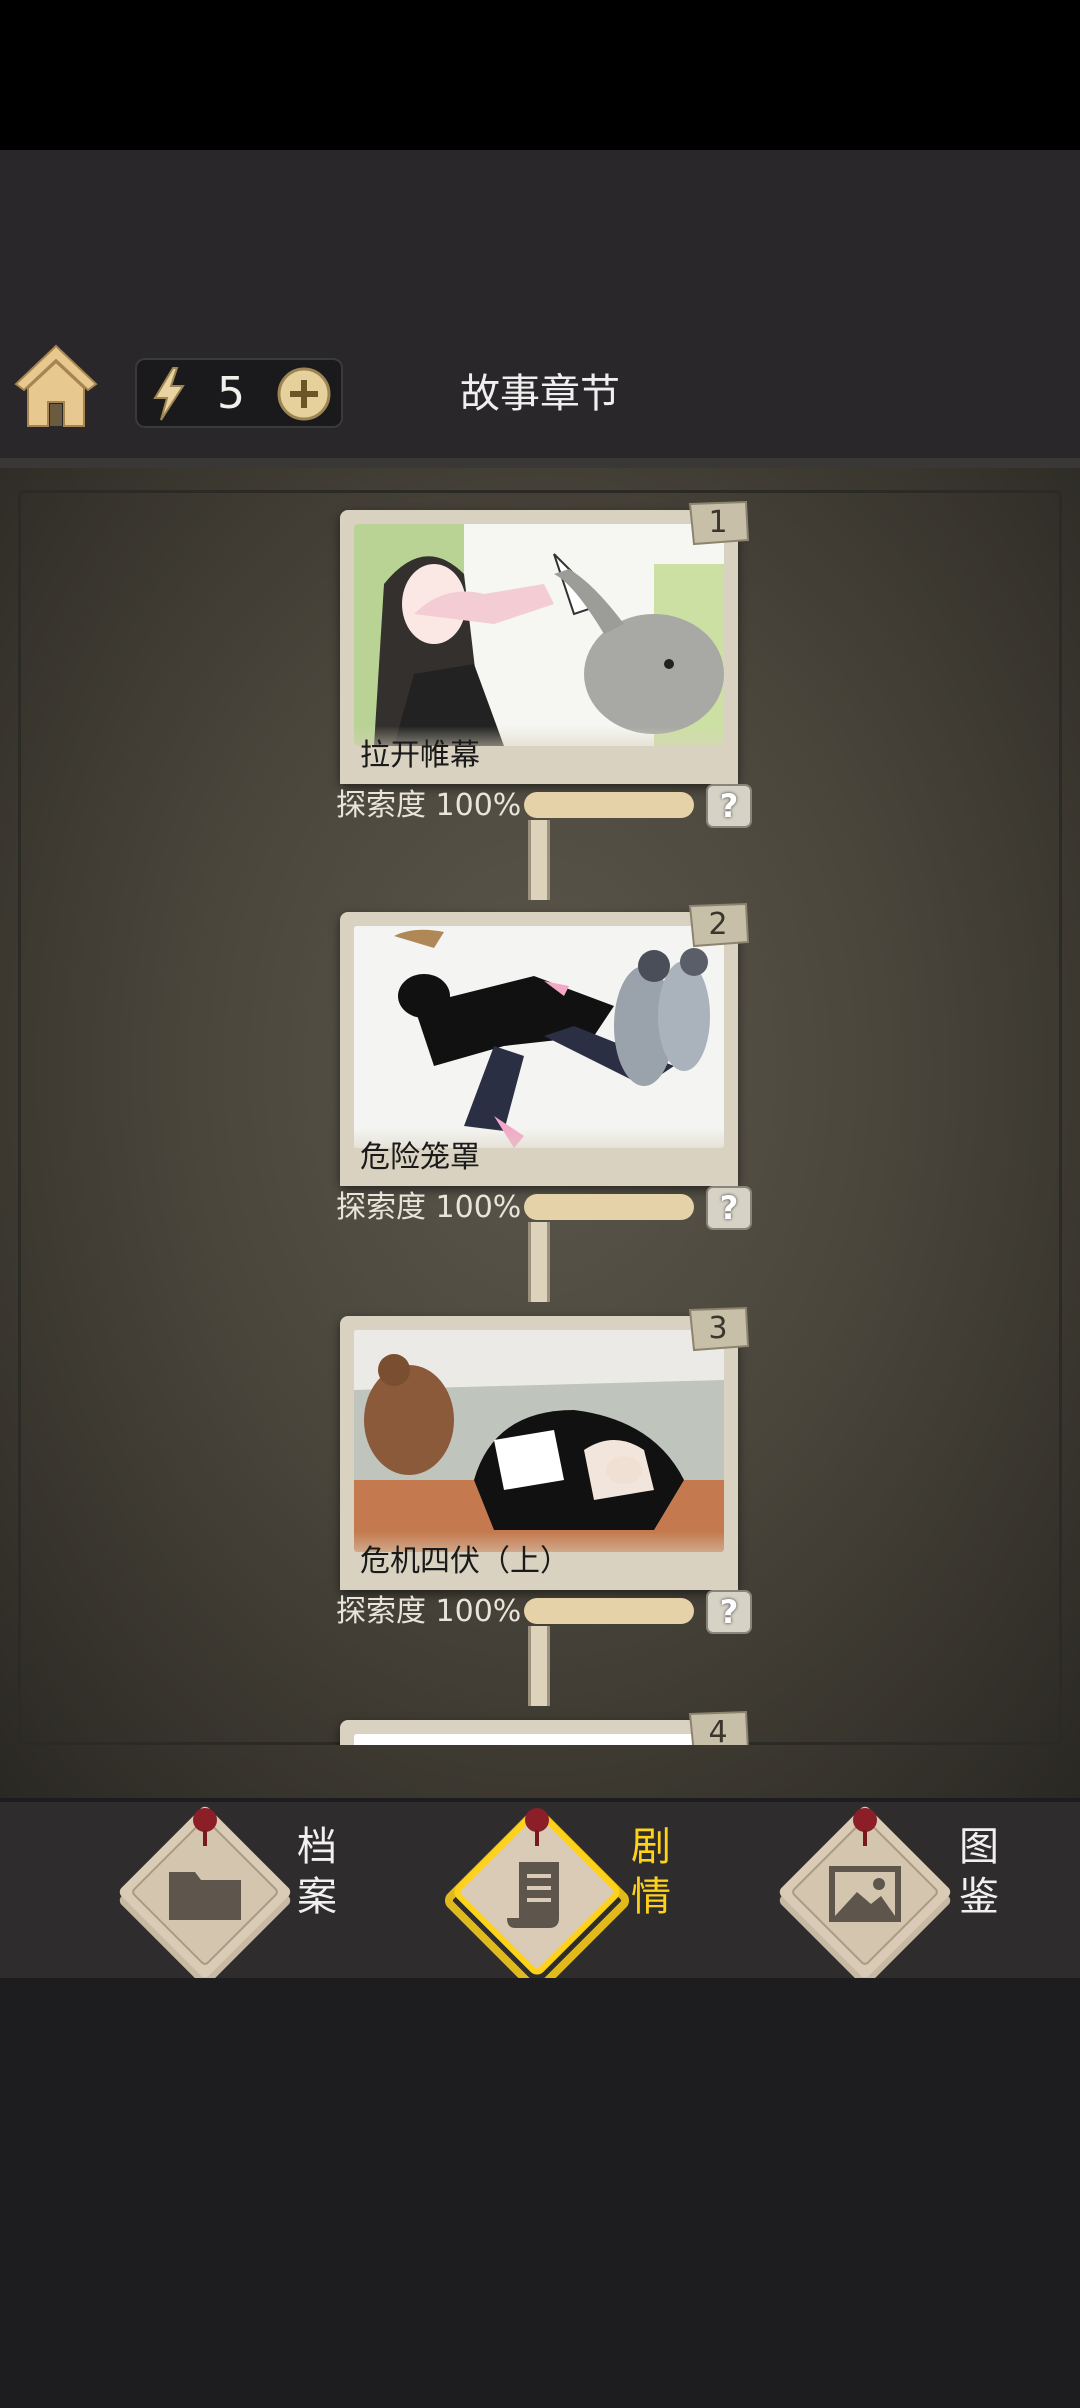  Describe the element at coordinates (544, 1727) in the screenshot. I see `chapter-card-4: 4` at that location.